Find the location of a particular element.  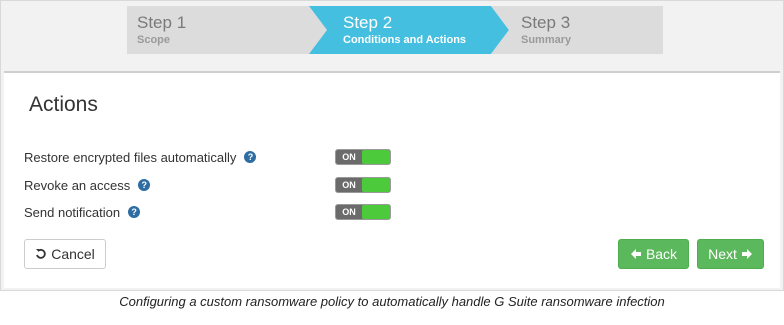

action-label: Revoke an access is located at coordinates (77, 185).